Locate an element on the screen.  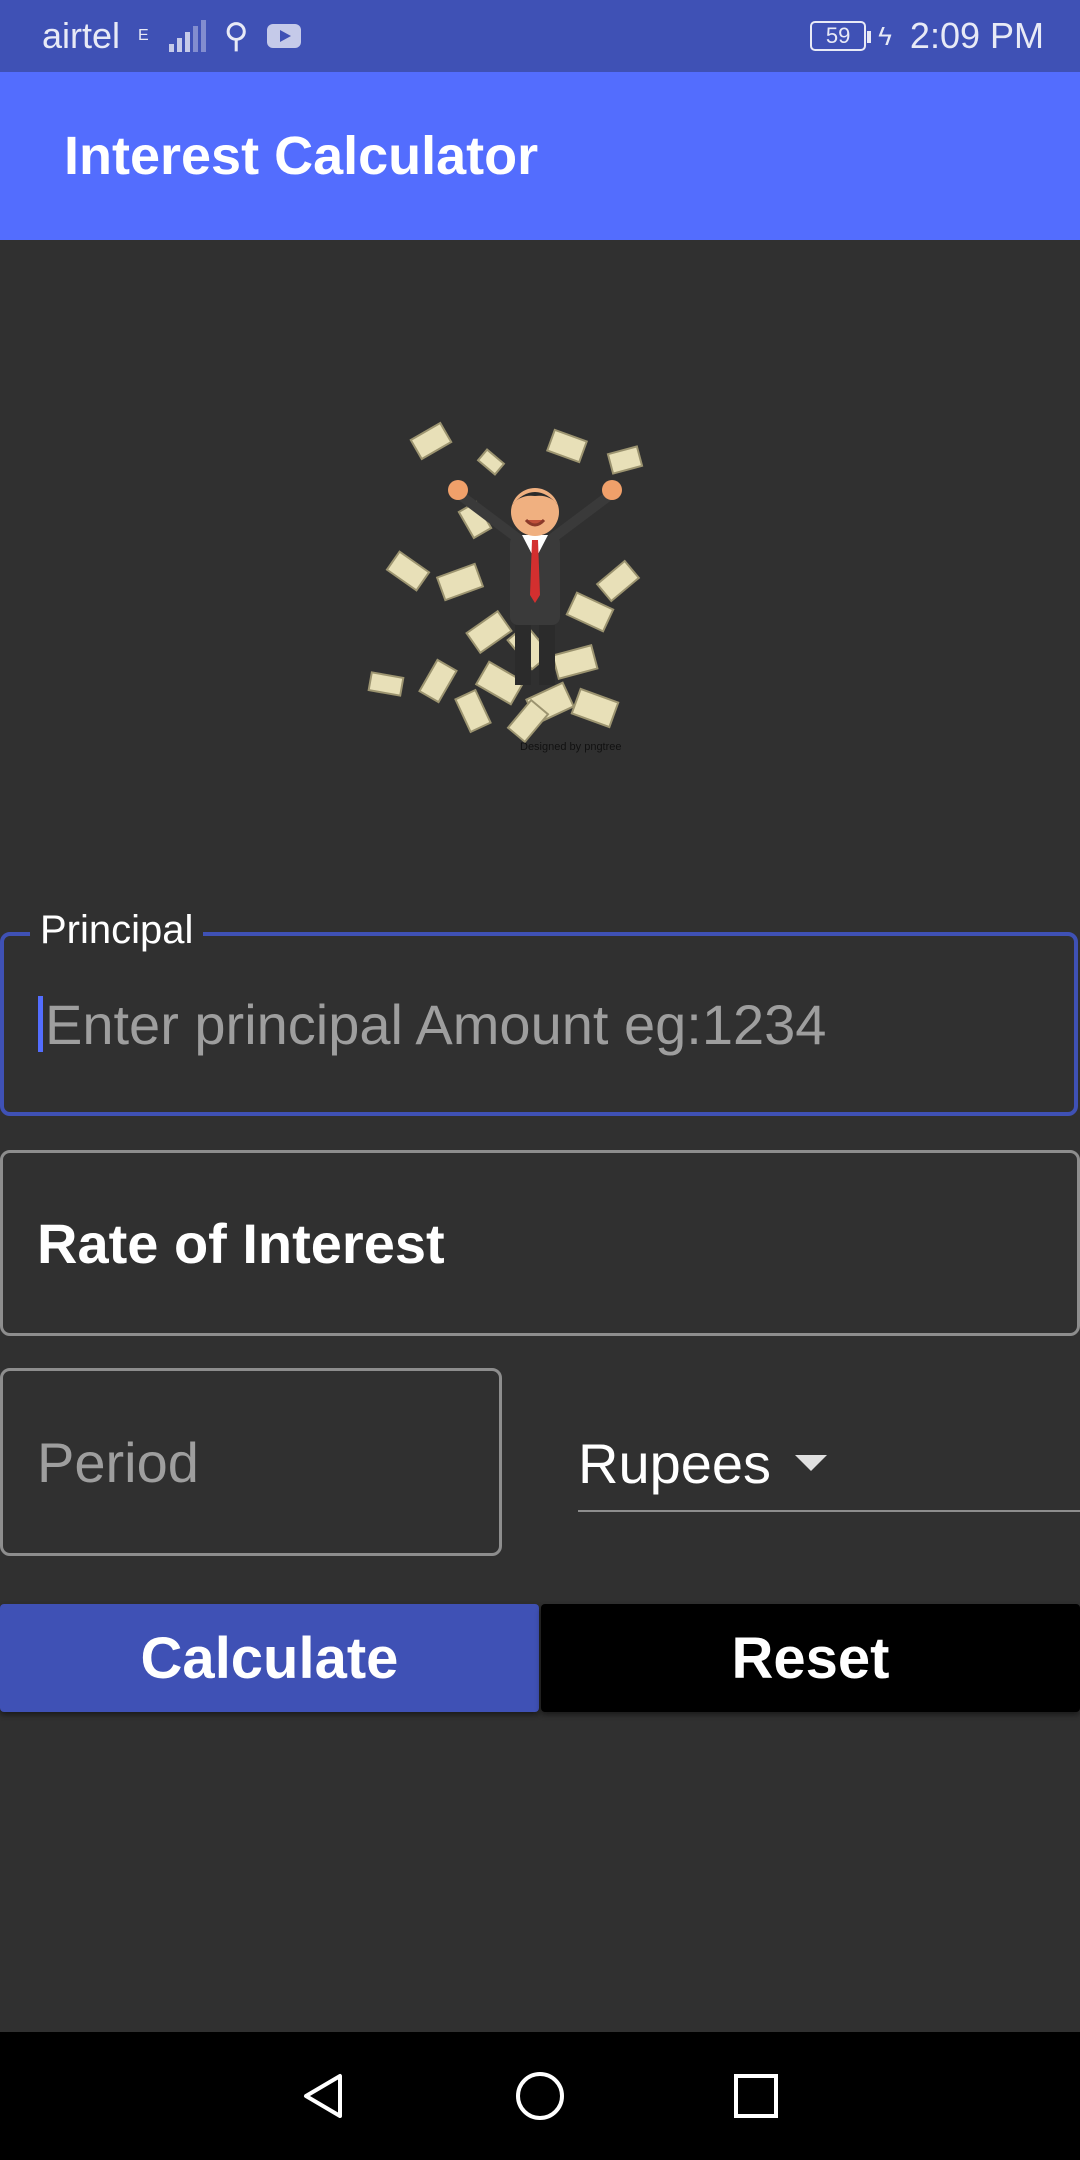
dropdown-arrow-icon is located at coordinates (811, 1463).